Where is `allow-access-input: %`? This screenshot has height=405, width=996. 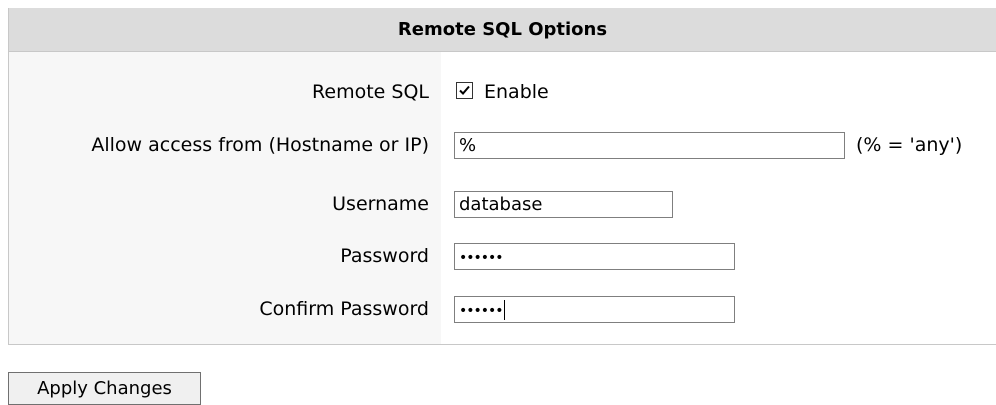
allow-access-input: % is located at coordinates (649, 145).